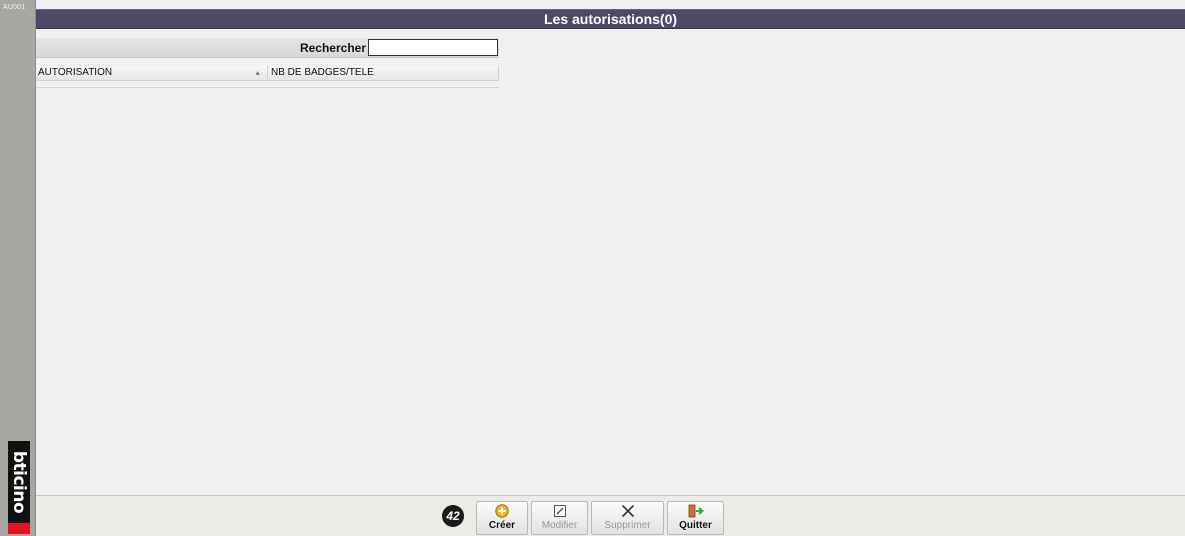 This screenshot has height=536, width=1185. I want to click on quit-button-label: Quitter, so click(695, 525).